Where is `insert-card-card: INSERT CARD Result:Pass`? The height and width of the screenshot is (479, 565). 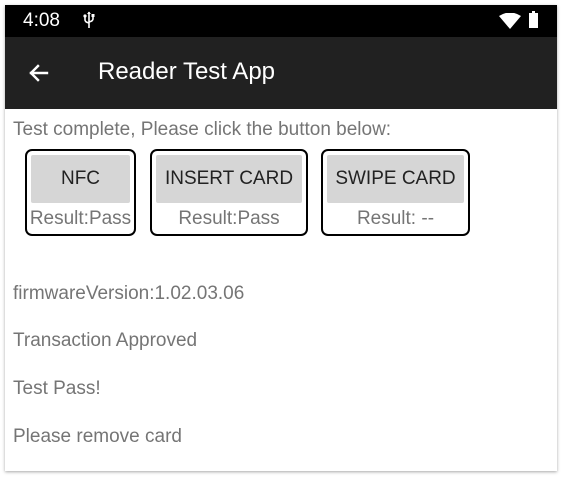
insert-card-card: INSERT CARD Result:Pass is located at coordinates (229, 192).